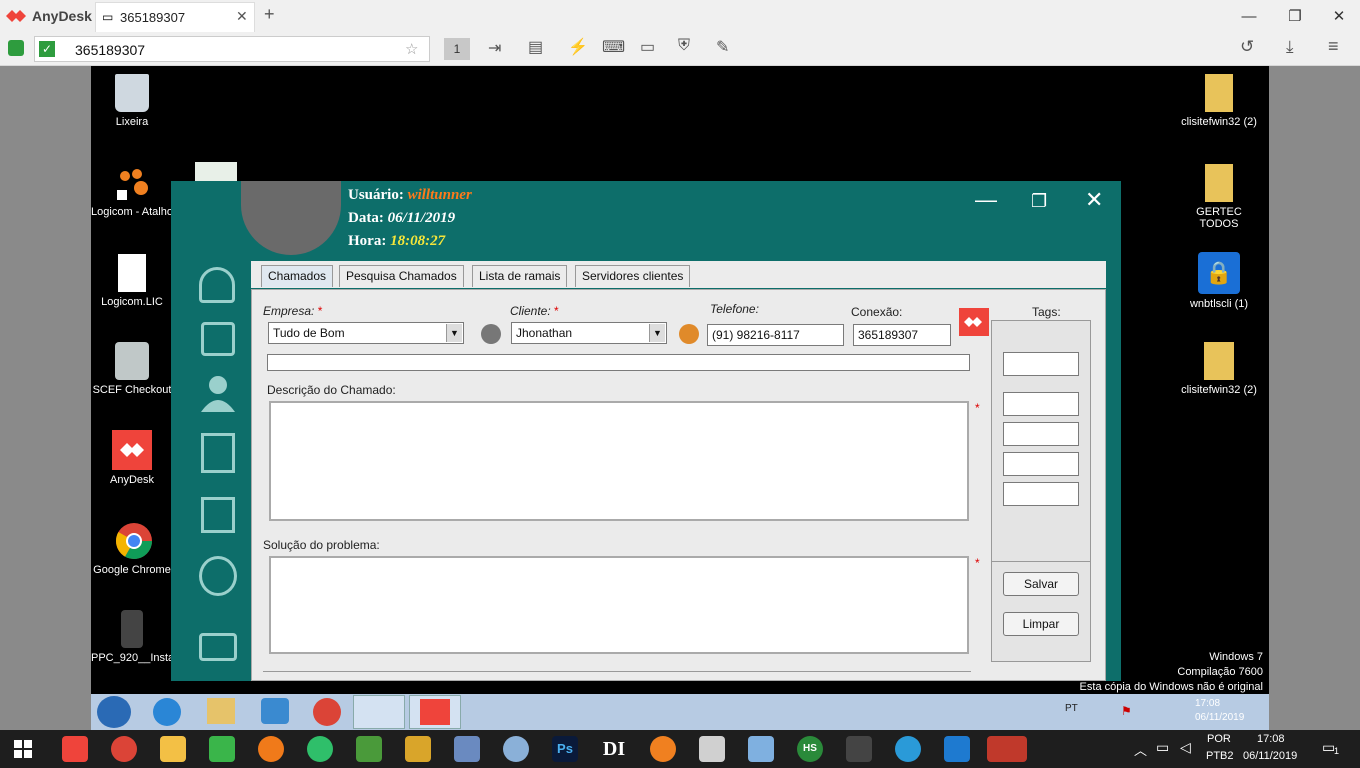  Describe the element at coordinates (1126, 711) in the screenshot. I see `tray-flag-icon: ⚑` at that location.